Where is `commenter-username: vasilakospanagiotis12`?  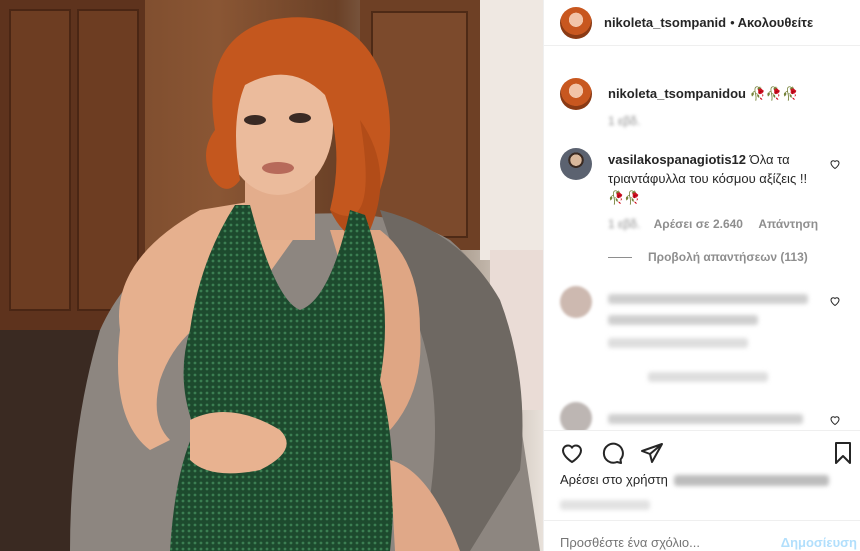 commenter-username: vasilakospanagiotis12 is located at coordinates (677, 159).